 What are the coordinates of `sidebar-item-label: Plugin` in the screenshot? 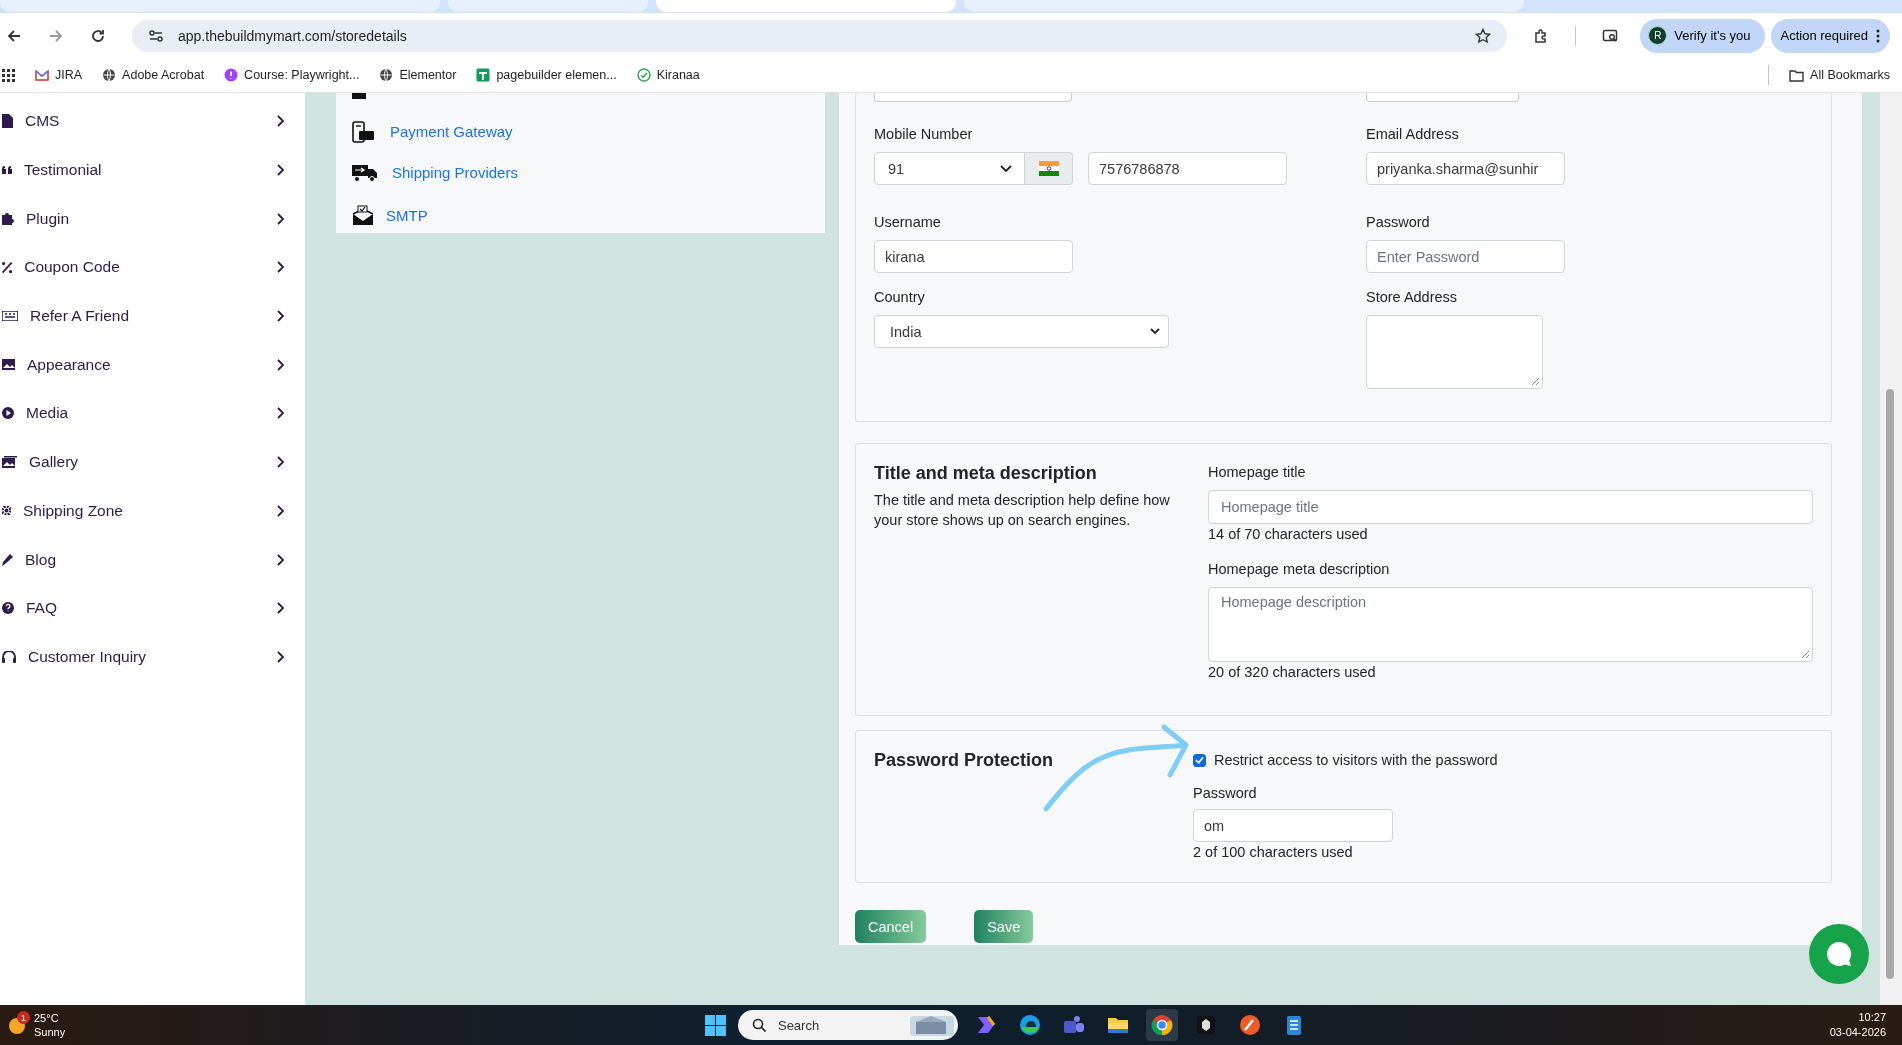 It's located at (48, 218).